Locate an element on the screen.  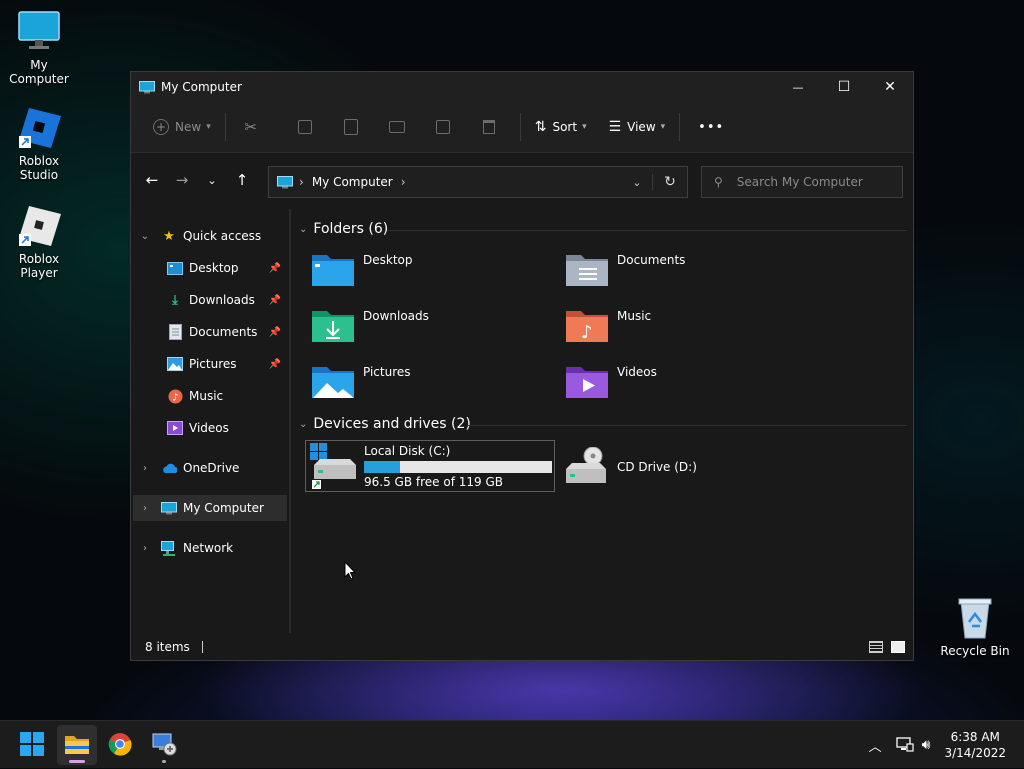
sort-button: ⇅ Sort ▾ is located at coordinates (561, 127).